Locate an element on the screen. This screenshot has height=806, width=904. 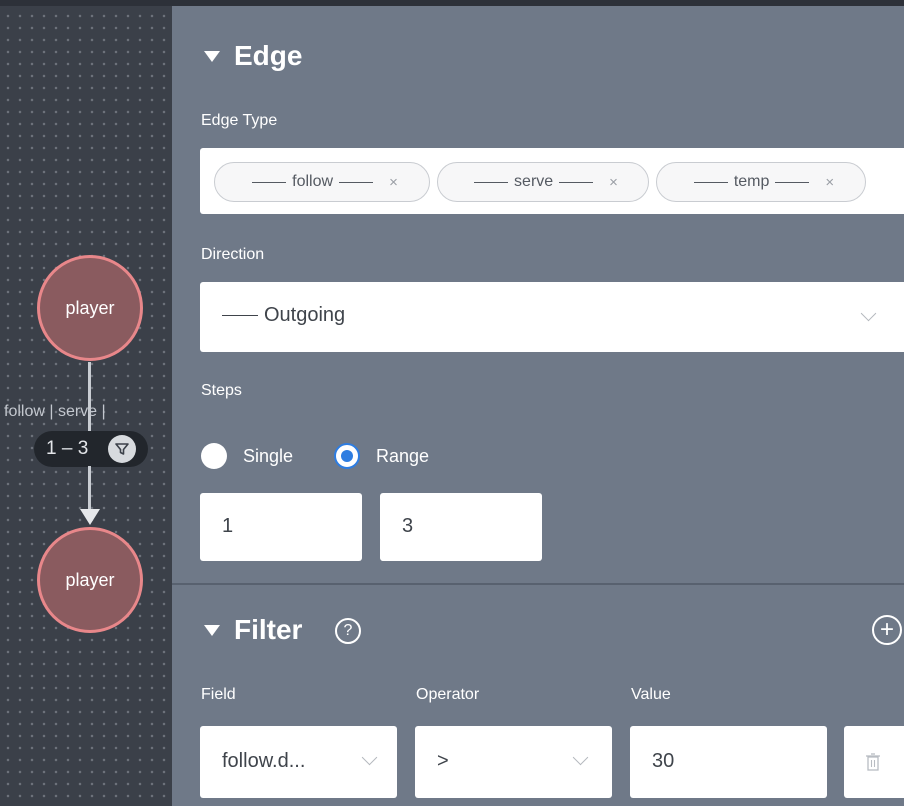
value-label: Value is located at coordinates (651, 694).